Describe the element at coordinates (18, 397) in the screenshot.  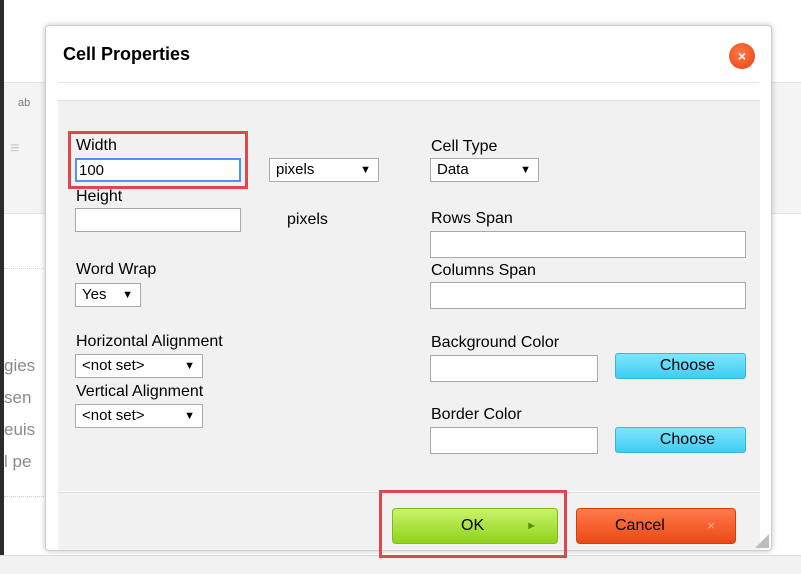
I see `editor-text-fragment: sen` at that location.